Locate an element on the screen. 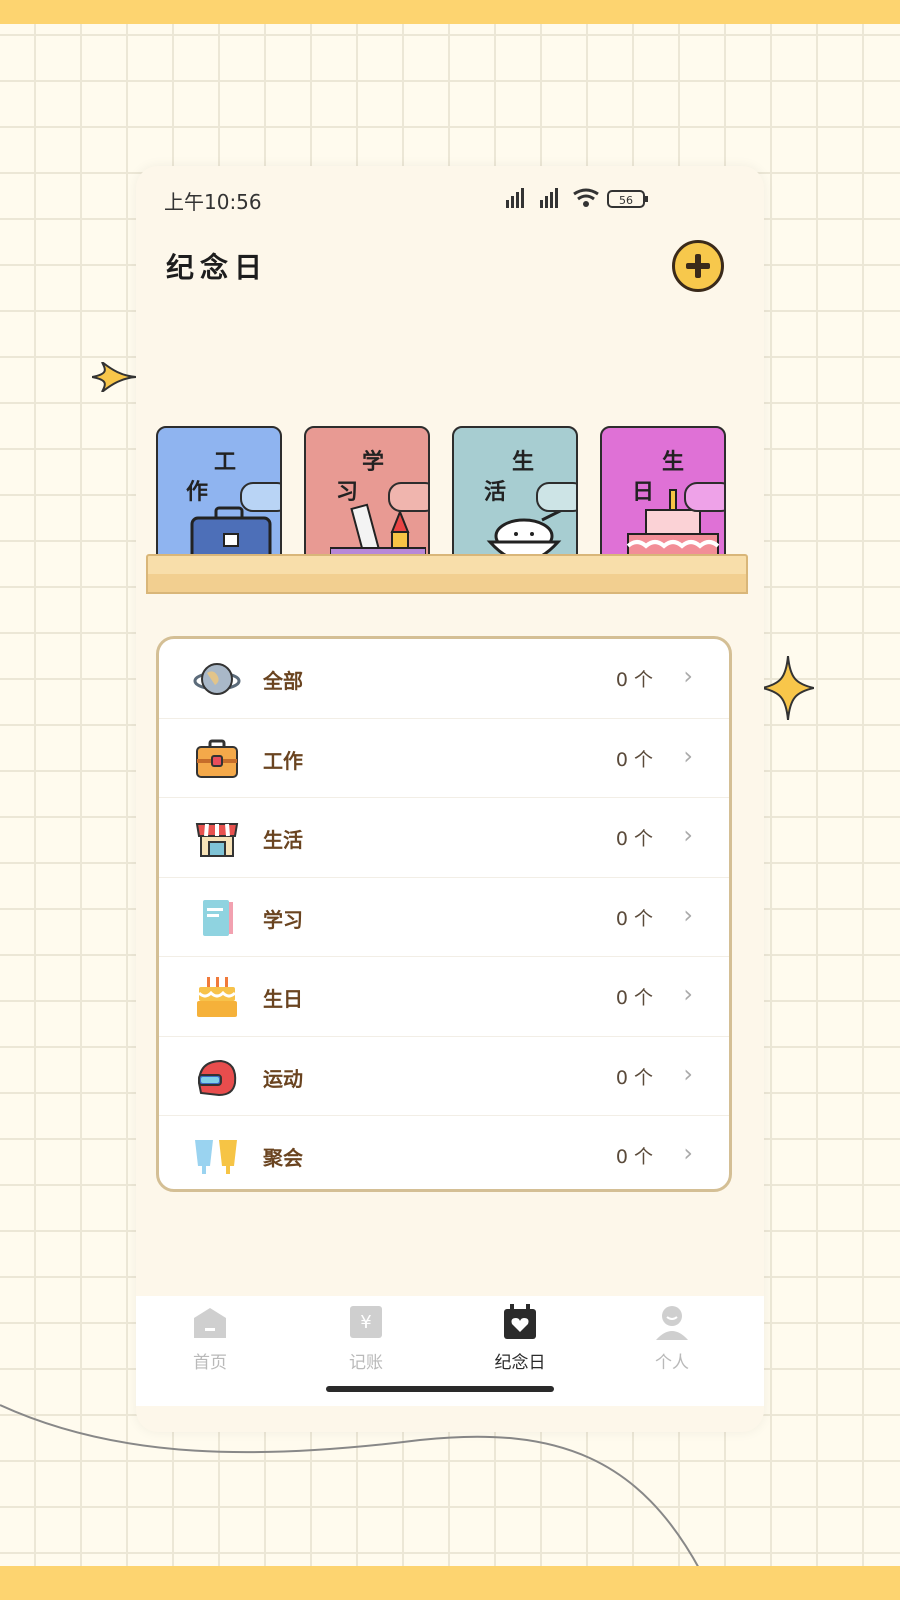 This screenshot has width=900, height=1600. yen-note-icon: ¥ is located at coordinates (366, 1322).